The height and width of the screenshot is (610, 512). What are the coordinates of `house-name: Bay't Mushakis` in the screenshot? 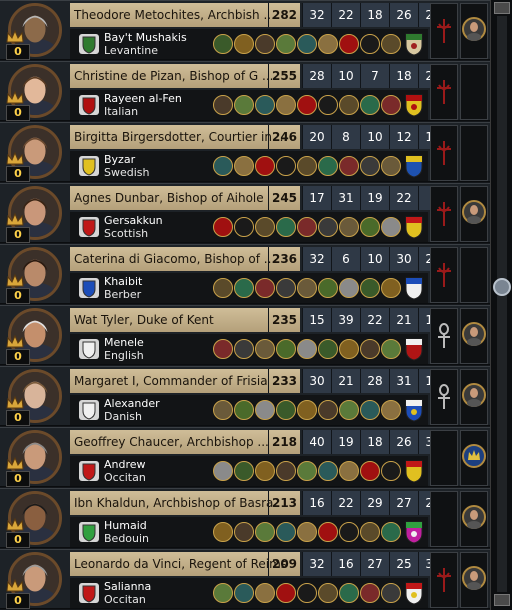 It's located at (145, 37).